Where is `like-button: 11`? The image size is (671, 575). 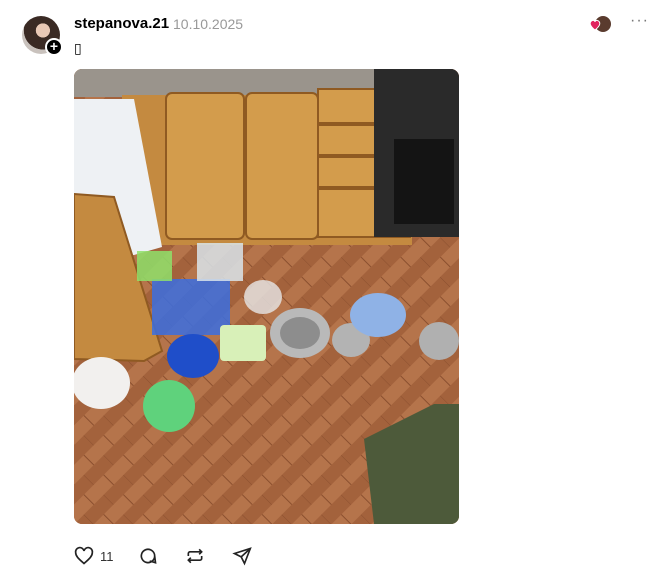
like-button: 11 is located at coordinates (94, 556).